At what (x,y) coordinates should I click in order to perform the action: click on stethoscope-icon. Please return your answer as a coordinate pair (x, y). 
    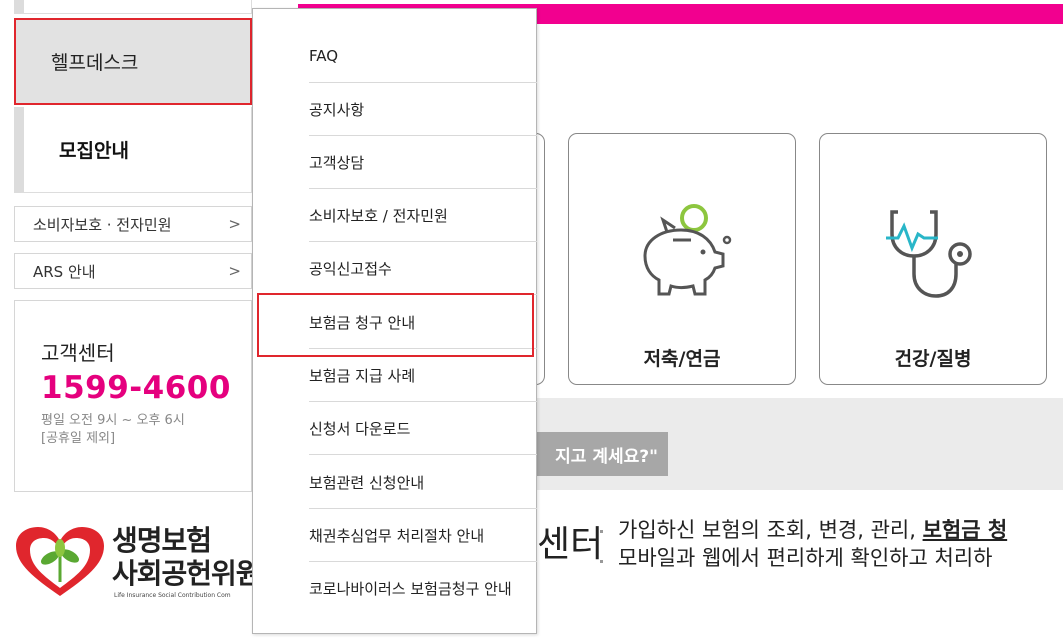
    Looking at the image, I should click on (929, 254).